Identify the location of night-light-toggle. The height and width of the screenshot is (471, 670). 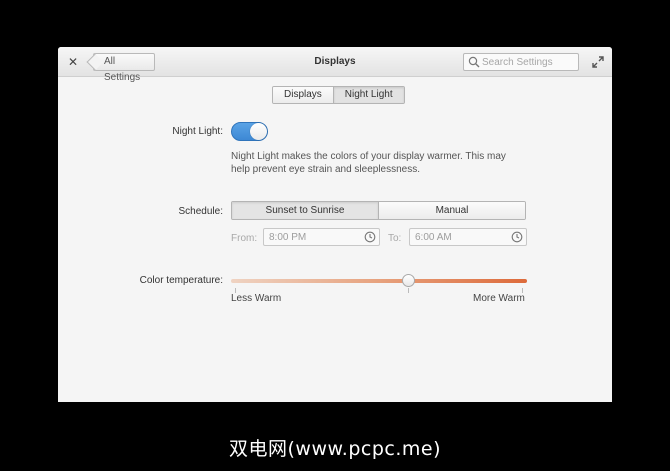
(249, 131).